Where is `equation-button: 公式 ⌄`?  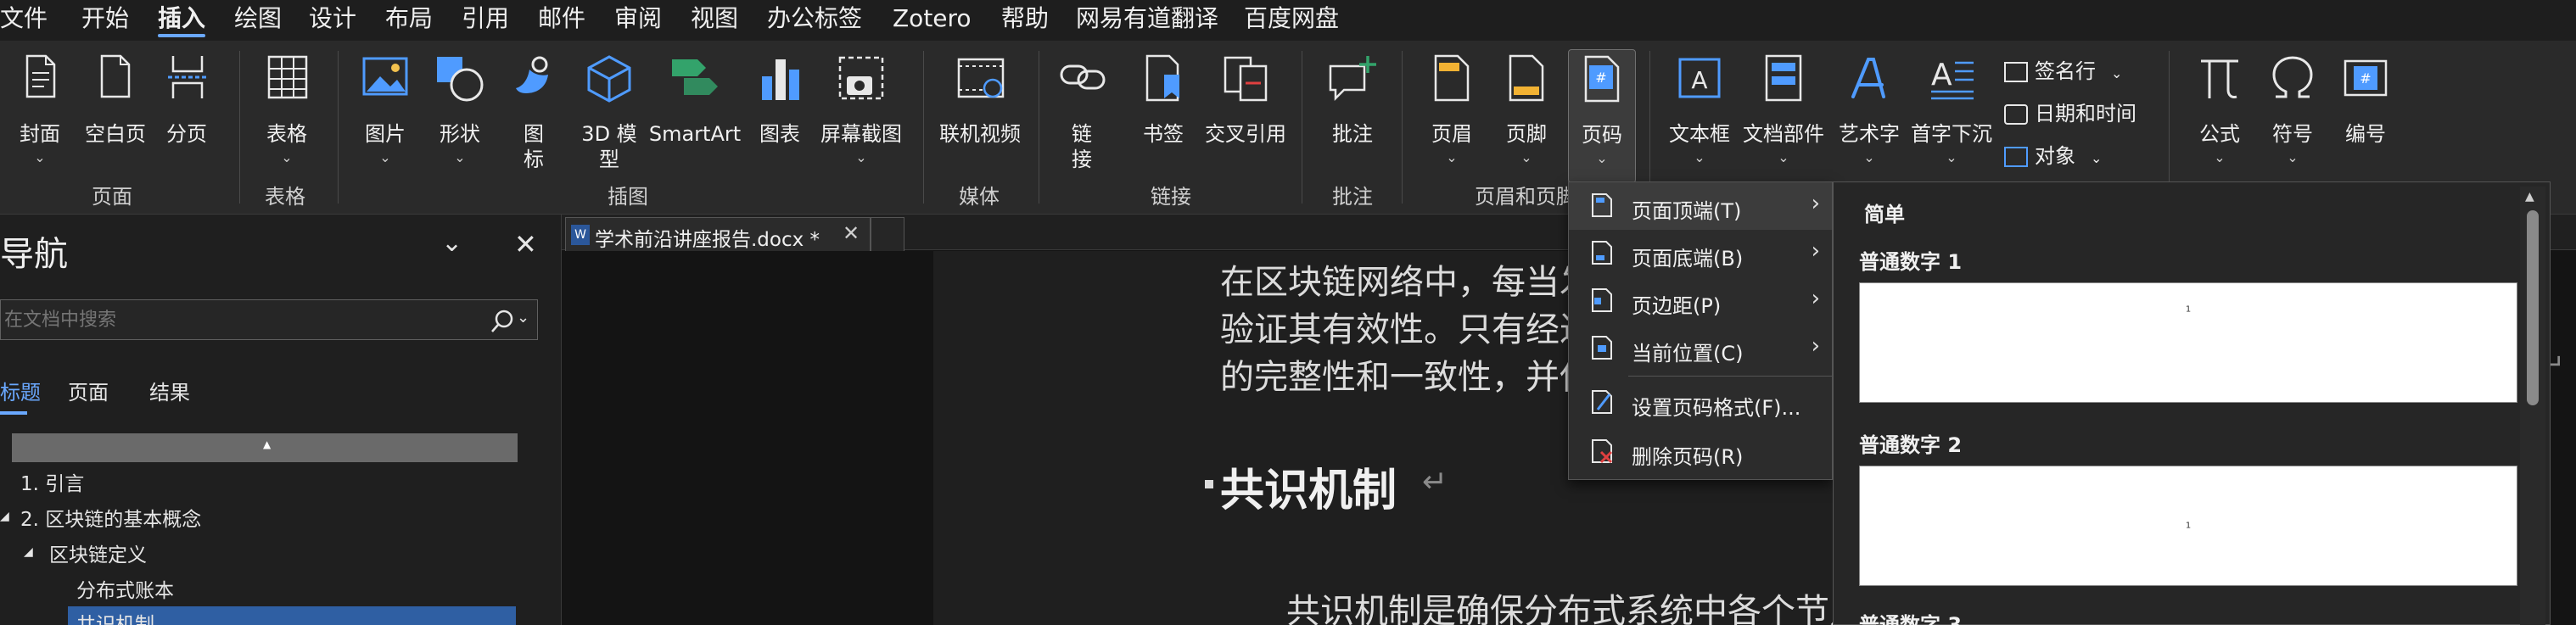 equation-button: 公式 ⌄ is located at coordinates (2220, 115).